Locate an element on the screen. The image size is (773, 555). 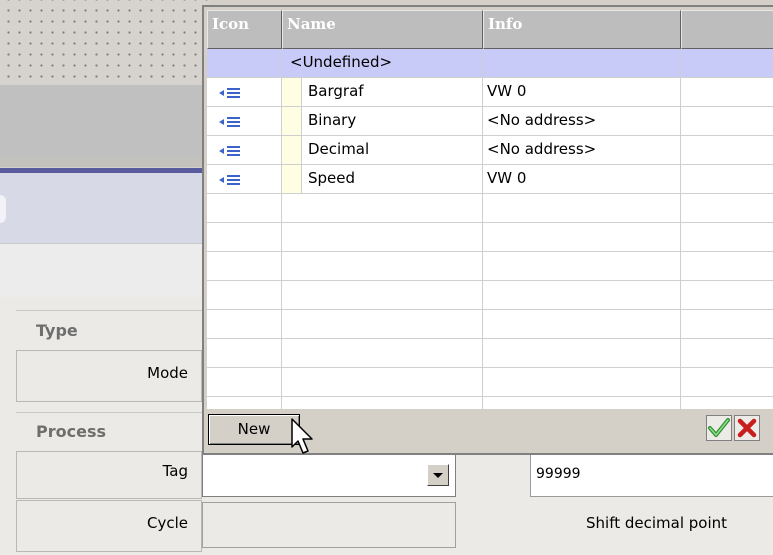
cancel-button is located at coordinates (747, 428).